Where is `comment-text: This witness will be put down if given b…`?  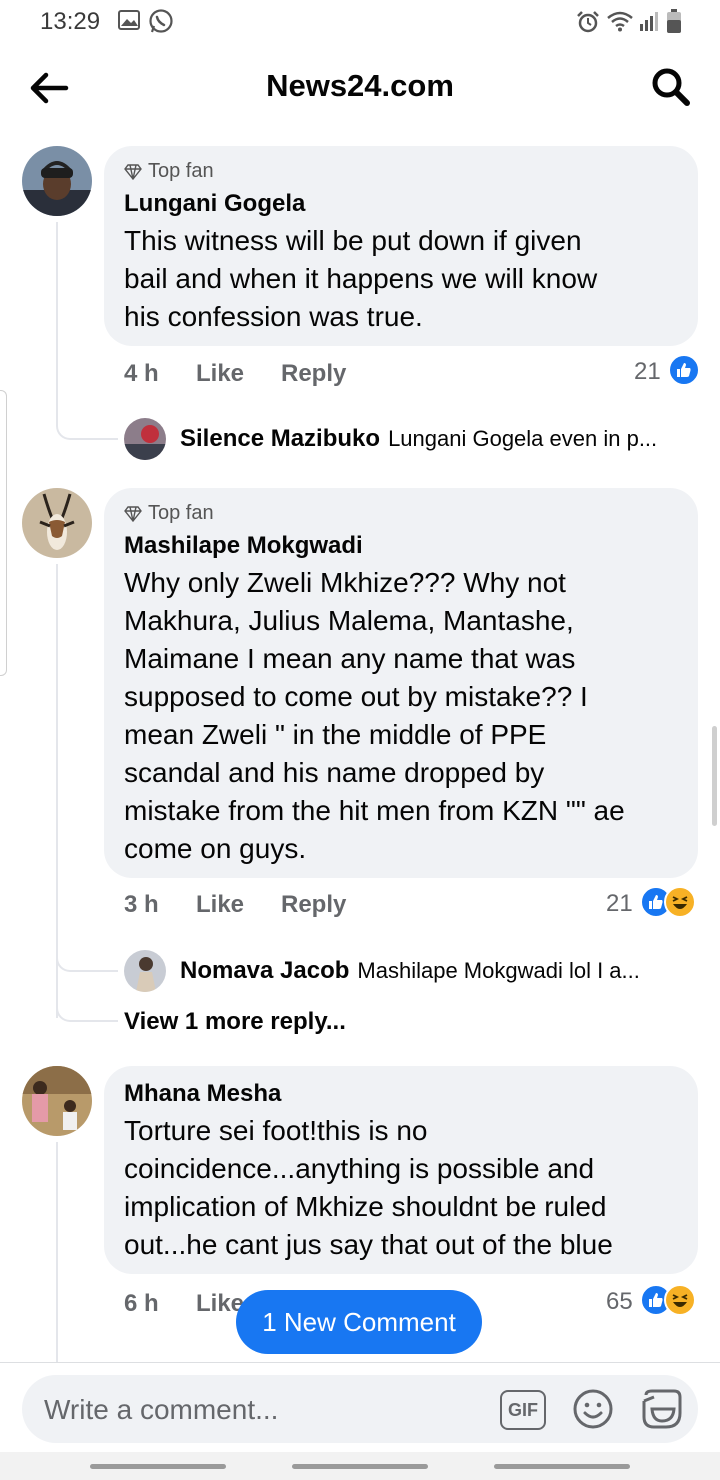
comment-text: This witness will be put down if given b… is located at coordinates (361, 278).